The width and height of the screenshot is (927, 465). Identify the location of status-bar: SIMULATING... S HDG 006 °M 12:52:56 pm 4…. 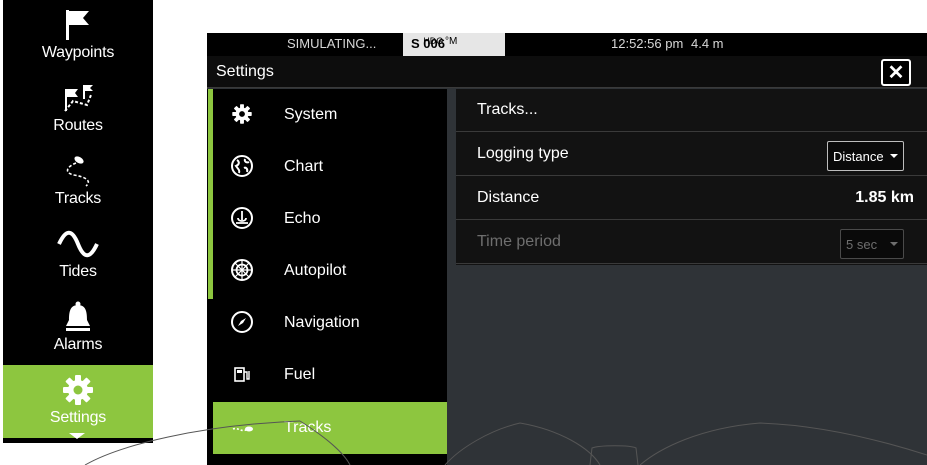
(567, 44).